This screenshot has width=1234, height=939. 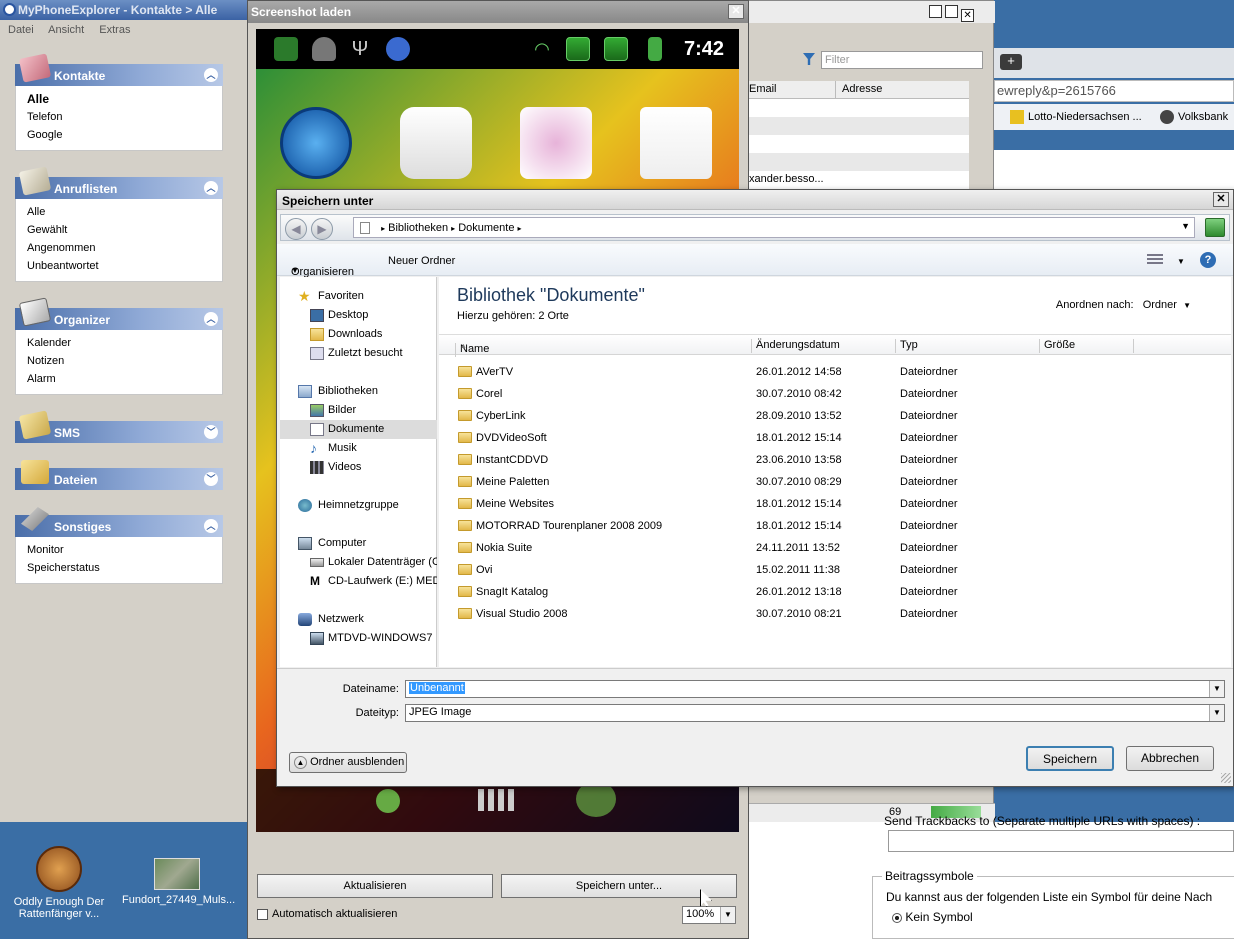 I want to click on nav-item-telefon: Telefon, so click(x=124, y=117).